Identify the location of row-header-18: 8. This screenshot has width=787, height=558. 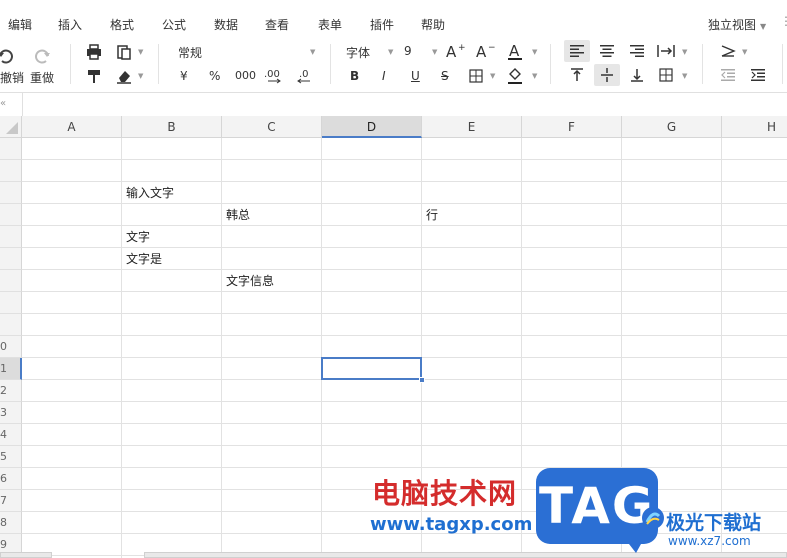
(11, 523).